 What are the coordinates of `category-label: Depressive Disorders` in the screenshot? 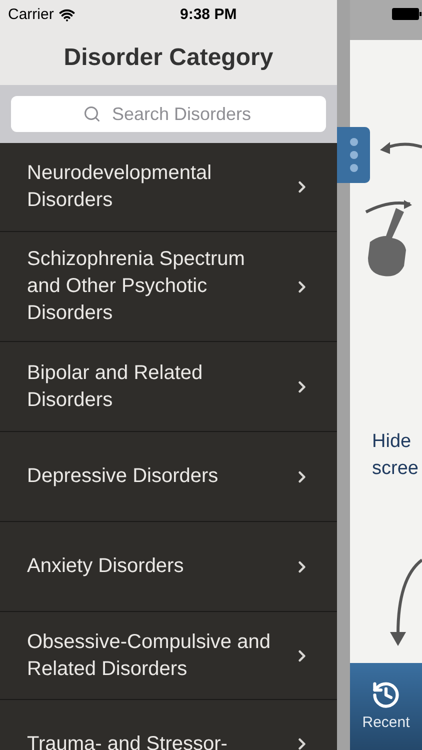 It's located at (122, 476).